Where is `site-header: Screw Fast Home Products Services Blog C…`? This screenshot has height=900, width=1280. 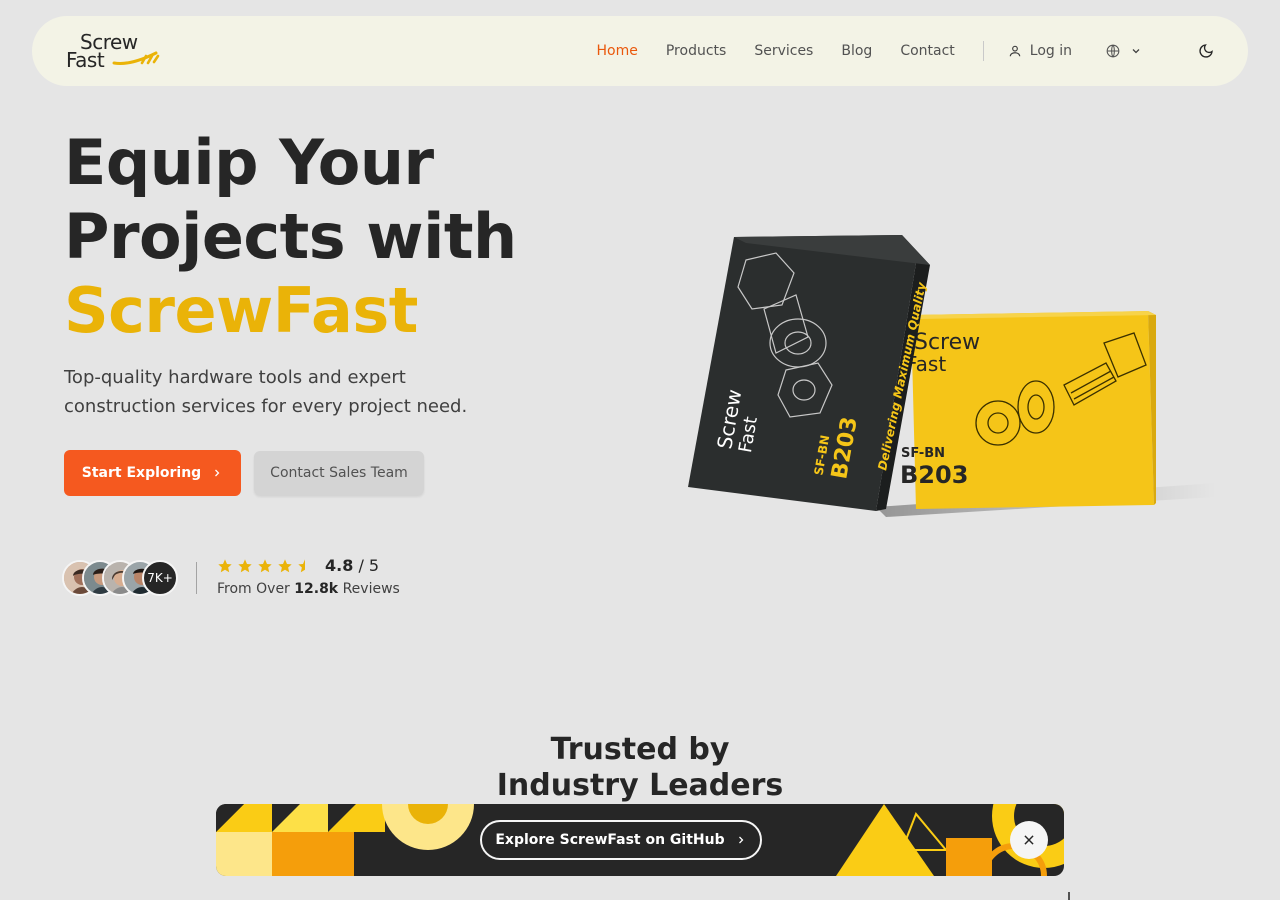 site-header: Screw Fast Home Products Services Blog C… is located at coordinates (640, 51).